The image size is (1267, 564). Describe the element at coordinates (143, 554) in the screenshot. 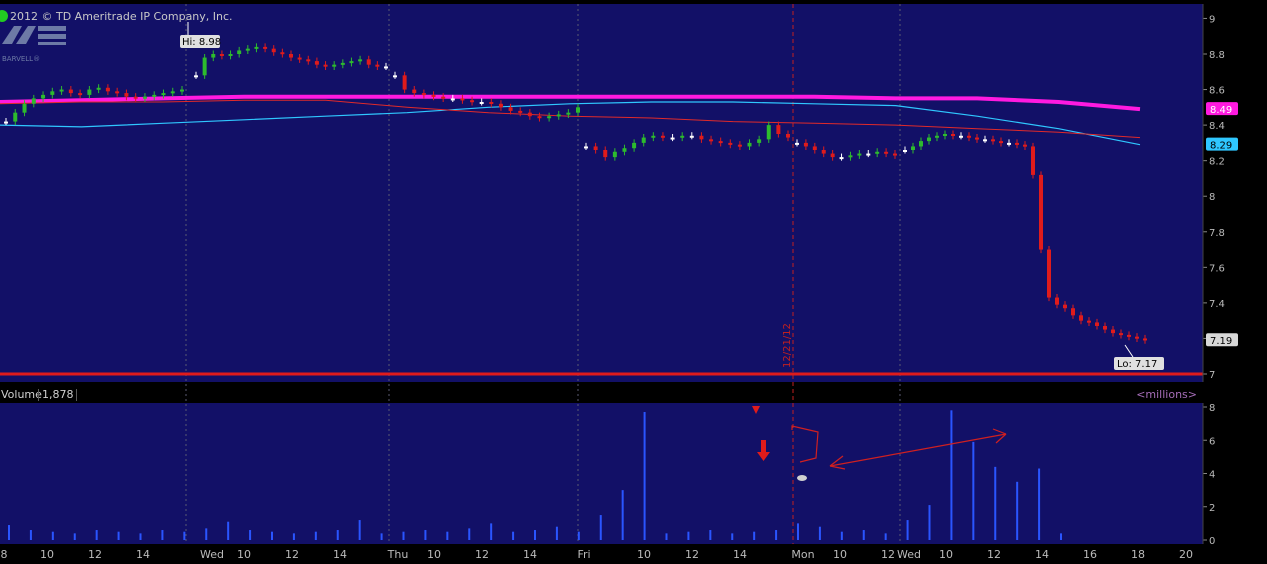

I see `x-axis-label-3: 14` at that location.